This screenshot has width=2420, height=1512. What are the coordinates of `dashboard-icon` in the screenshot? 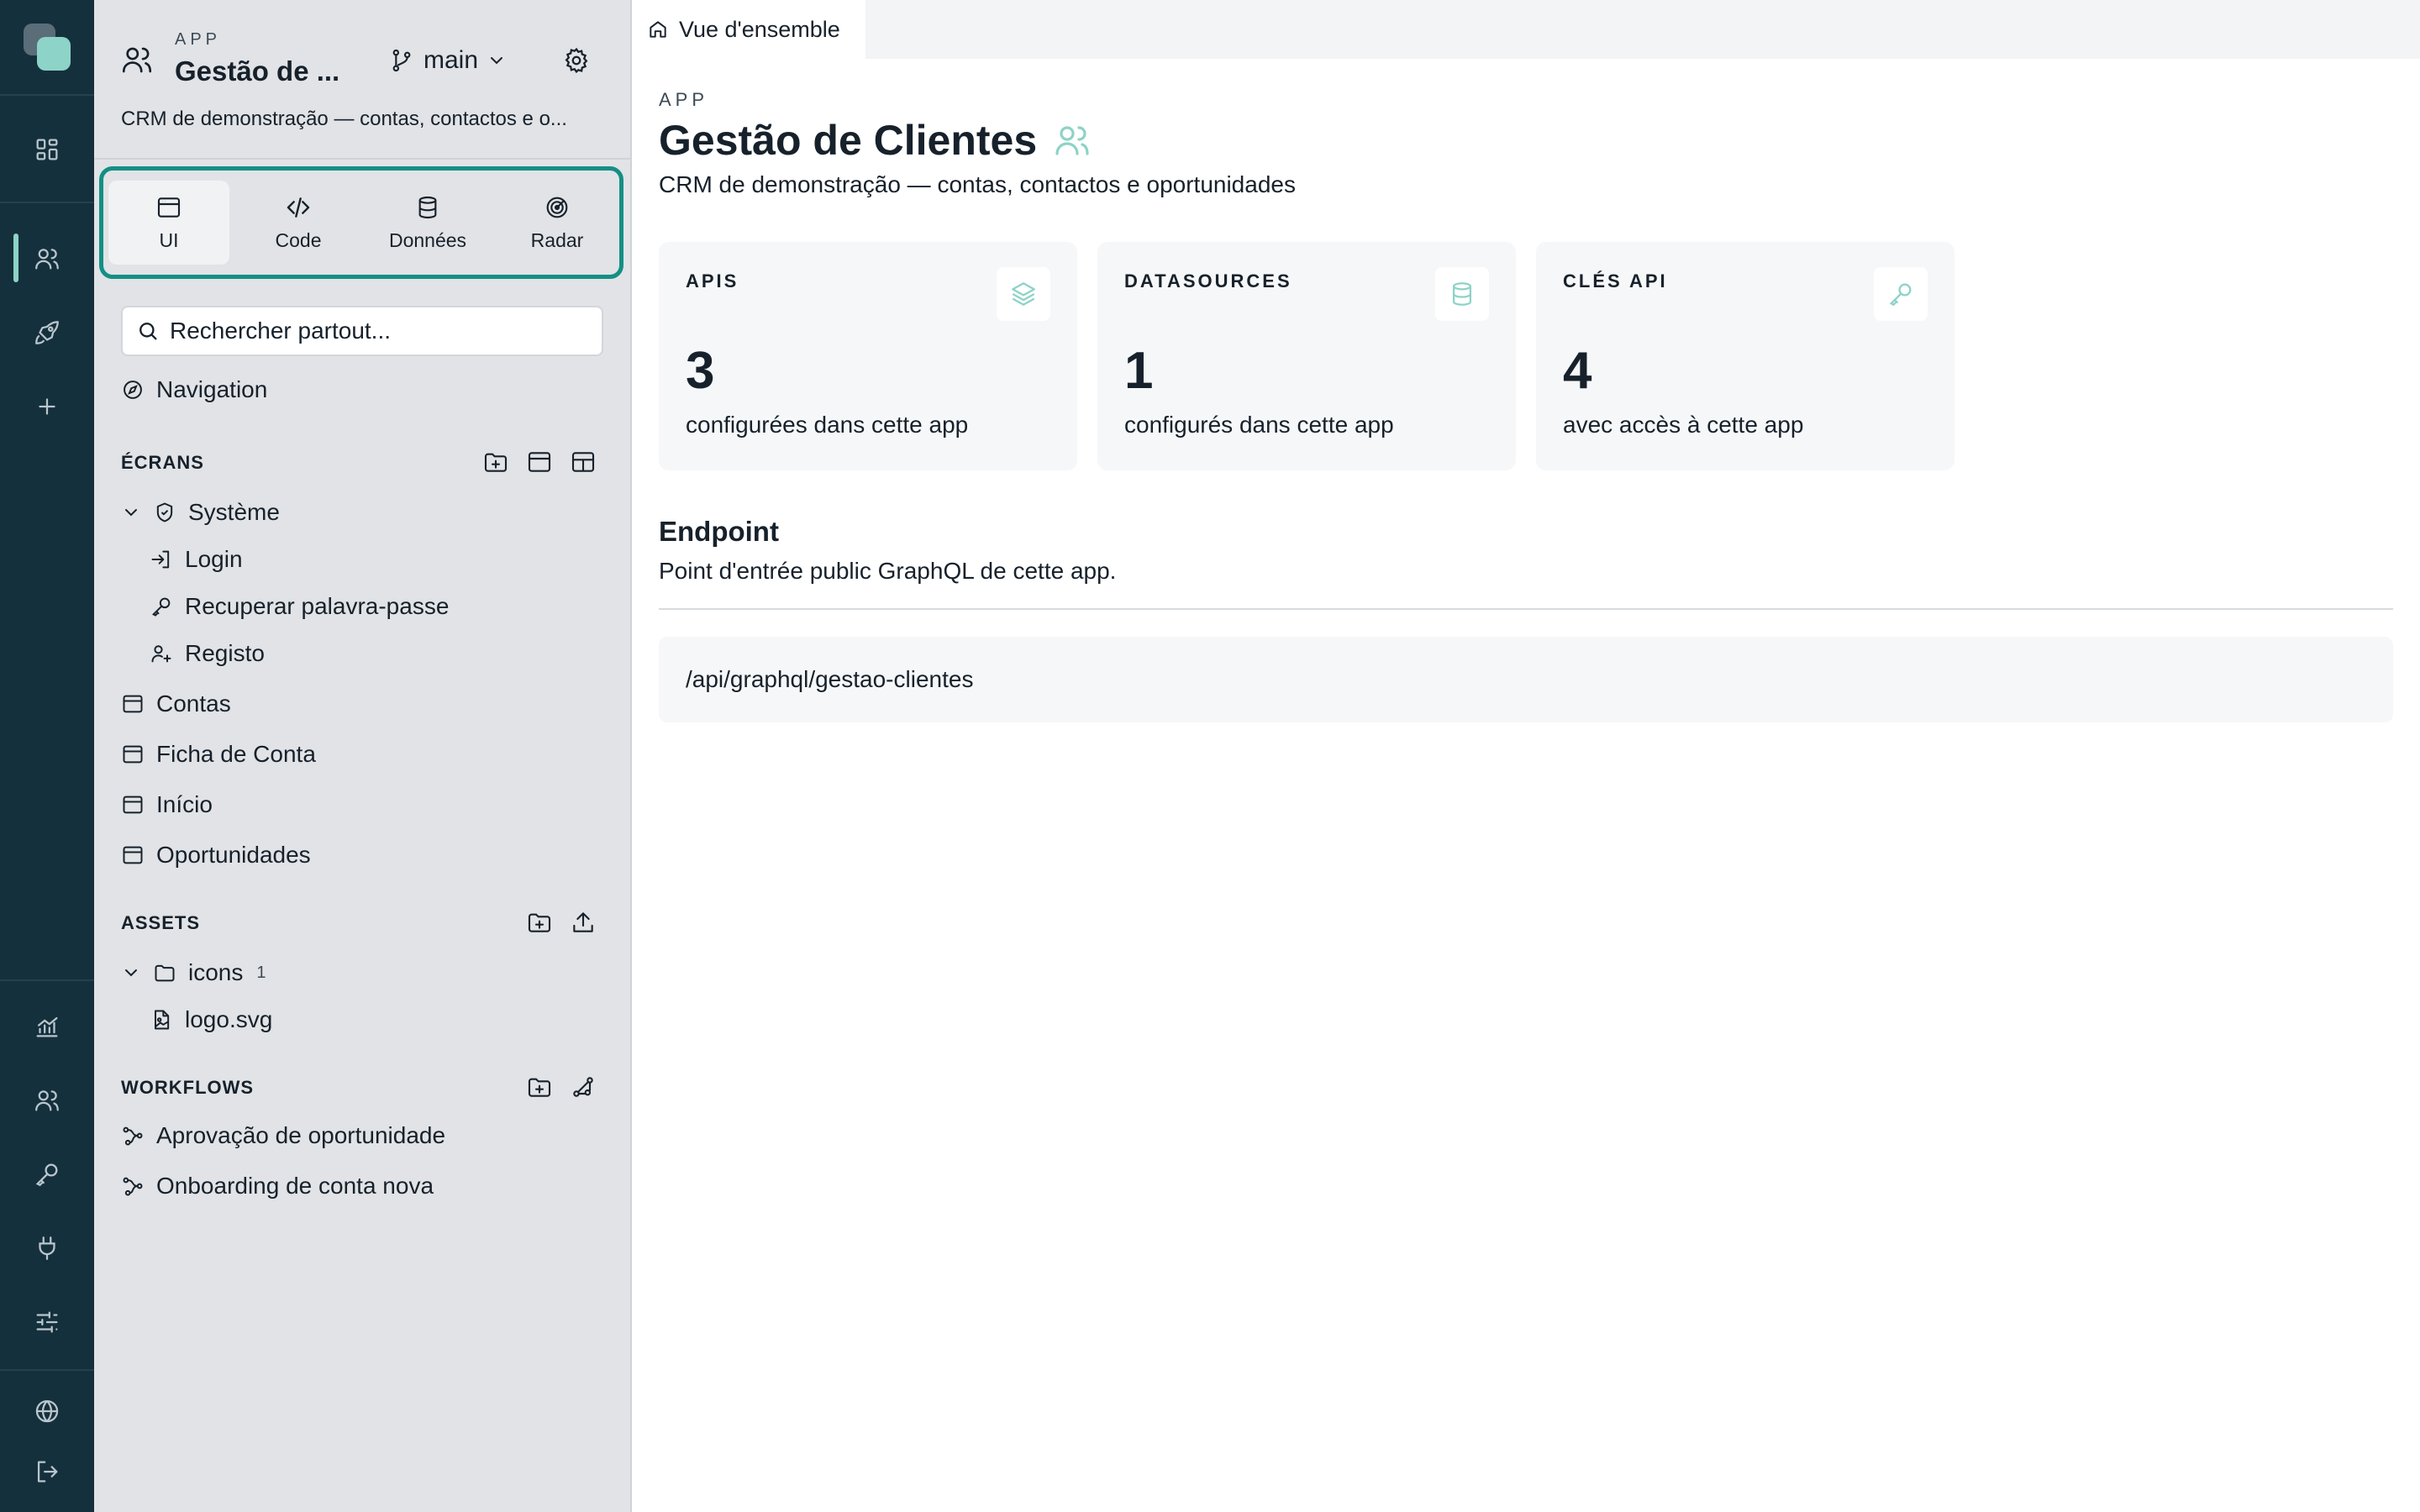 It's located at (47, 149).